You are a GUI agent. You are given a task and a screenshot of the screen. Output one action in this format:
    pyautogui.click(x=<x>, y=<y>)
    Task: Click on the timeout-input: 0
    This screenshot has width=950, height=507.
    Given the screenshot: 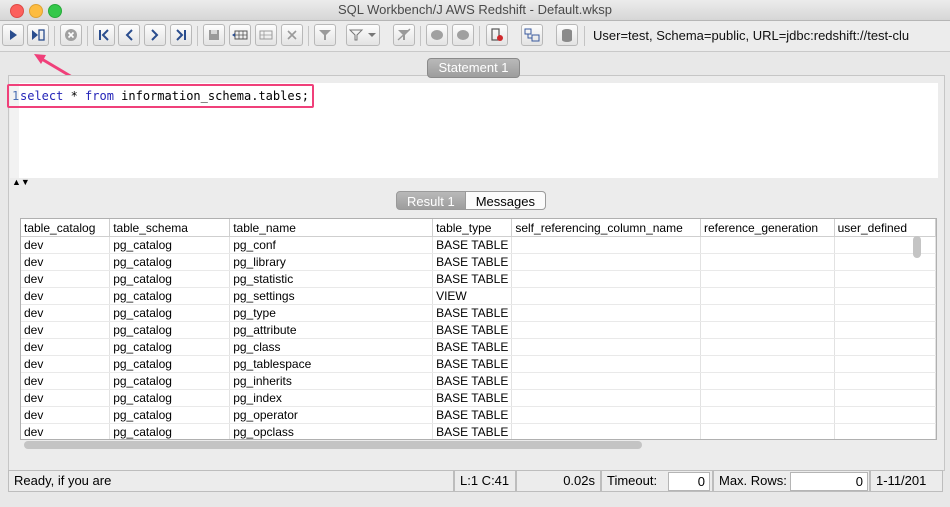 What is the action you would take?
    pyautogui.click(x=689, y=481)
    